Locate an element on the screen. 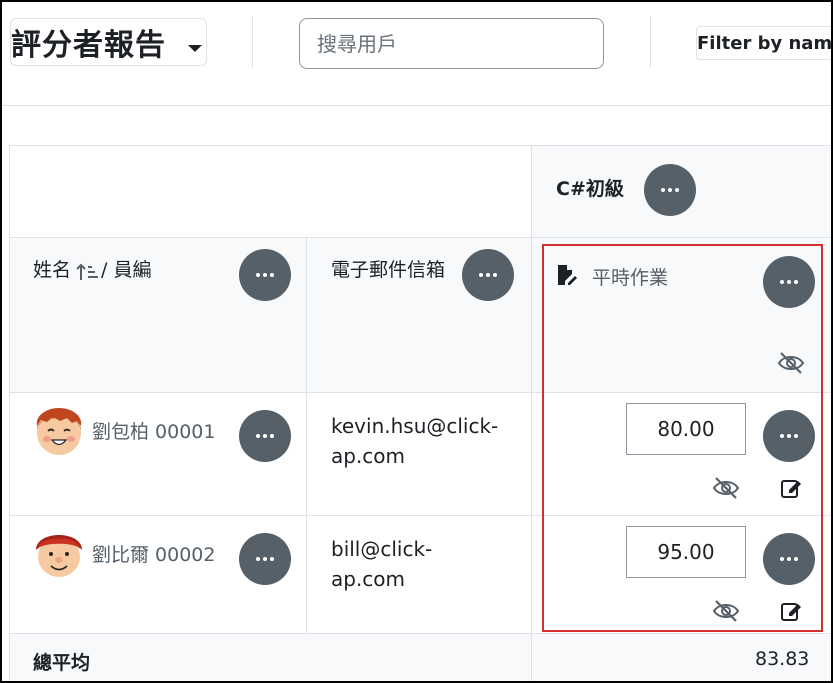  assignment-column-header: 平時作業 is located at coordinates (681, 315).